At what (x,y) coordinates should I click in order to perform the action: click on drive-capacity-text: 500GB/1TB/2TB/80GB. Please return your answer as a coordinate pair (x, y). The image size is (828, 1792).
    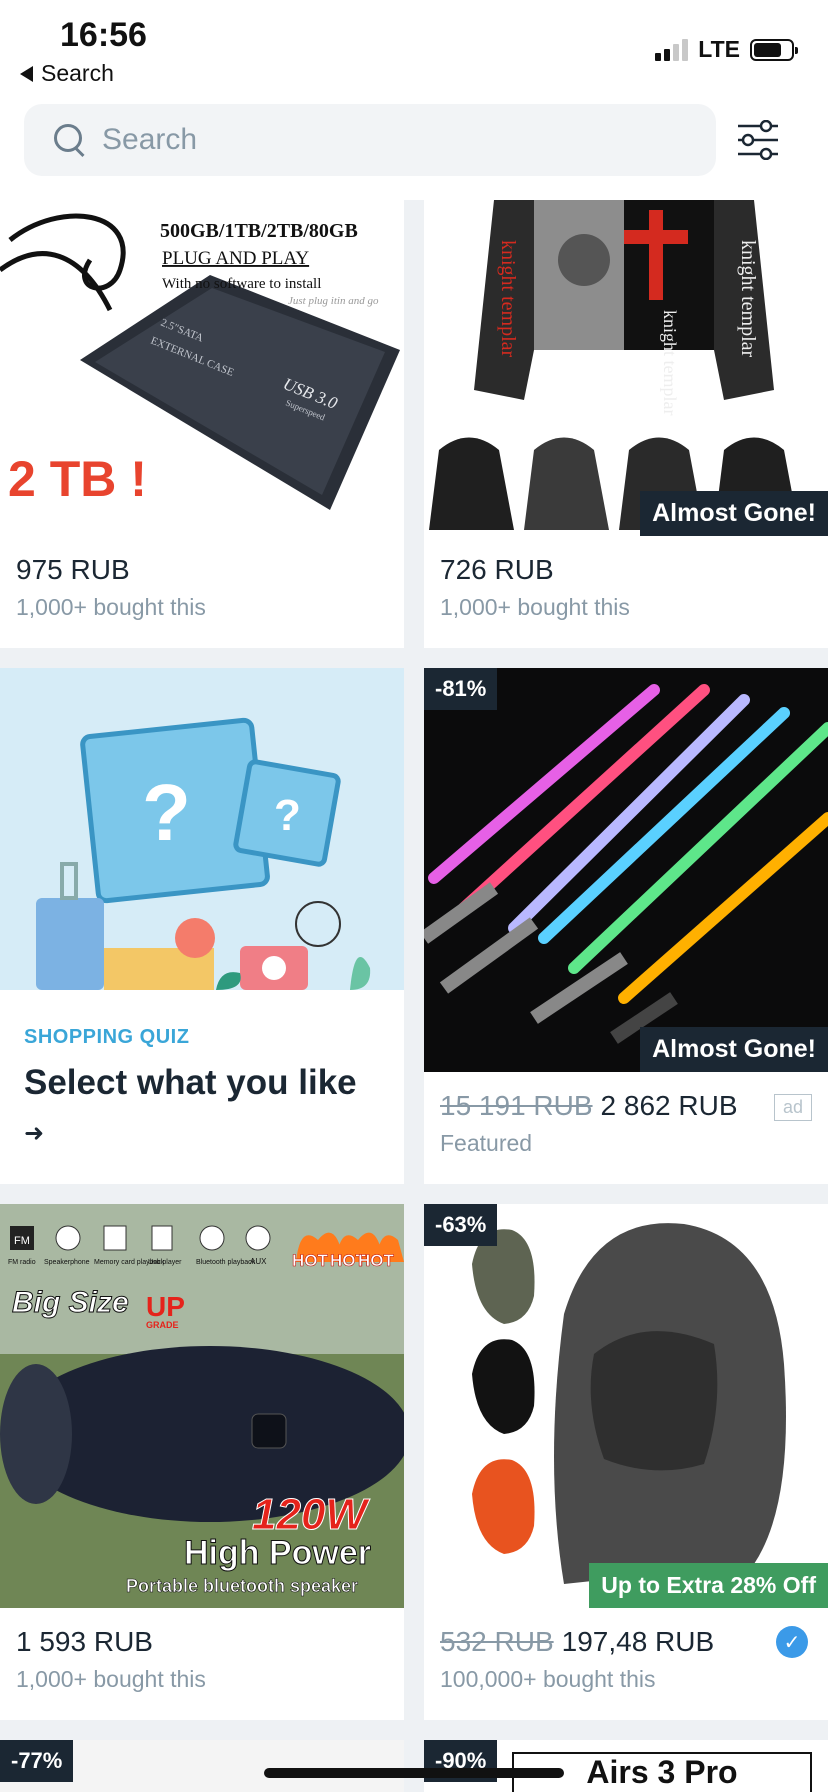
    Looking at the image, I should click on (259, 231).